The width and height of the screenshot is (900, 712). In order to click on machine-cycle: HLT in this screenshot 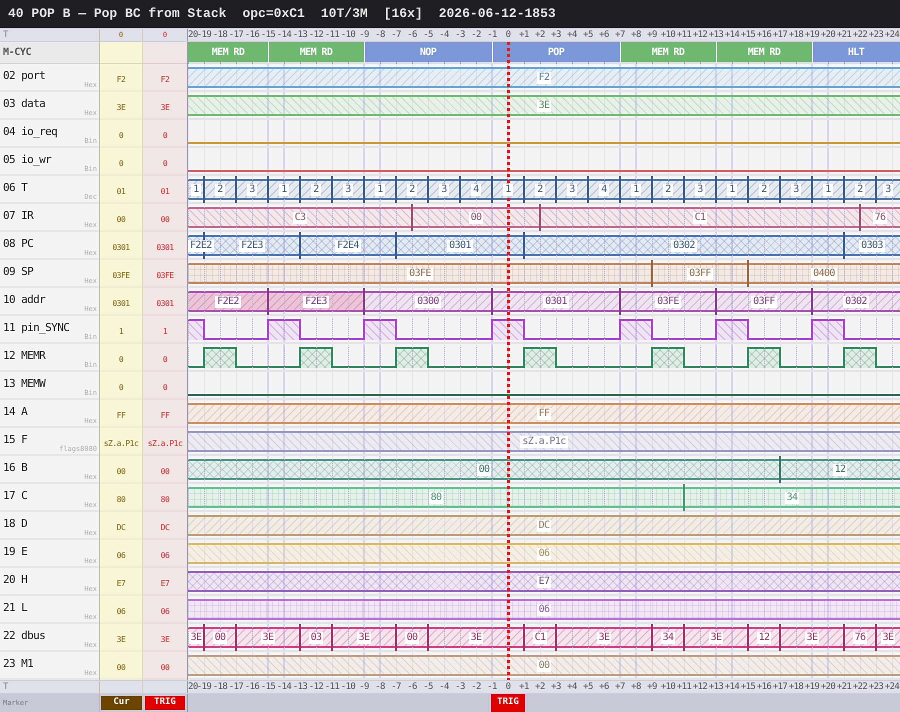, I will do `click(856, 52)`.